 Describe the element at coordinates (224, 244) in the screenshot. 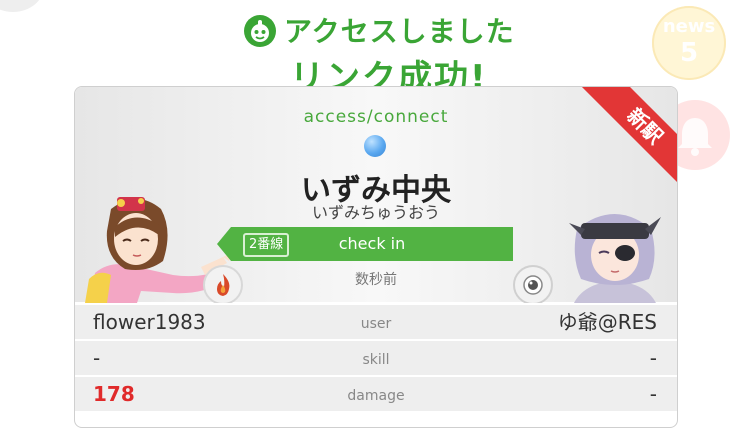

I see `checkin-pointer` at that location.